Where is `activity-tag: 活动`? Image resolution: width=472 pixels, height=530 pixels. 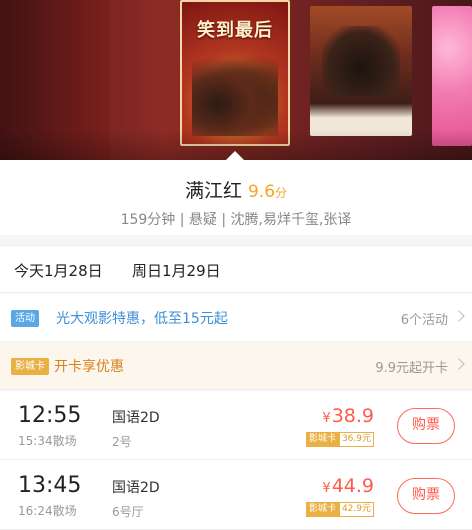 activity-tag: 活动 is located at coordinates (25, 318).